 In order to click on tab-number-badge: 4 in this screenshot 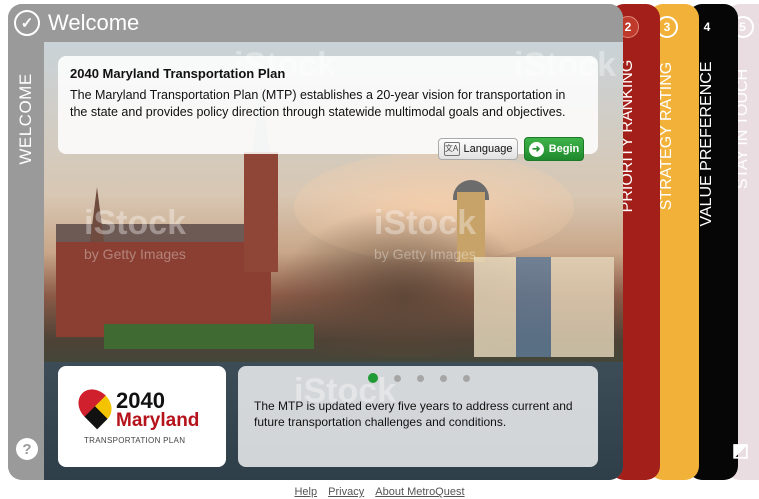, I will do `click(707, 27)`.